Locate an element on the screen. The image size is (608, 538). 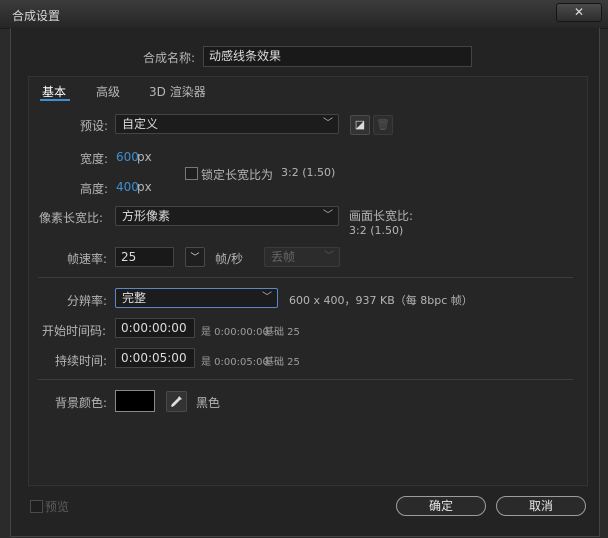
tab-basic: 基本 is located at coordinates (54, 91).